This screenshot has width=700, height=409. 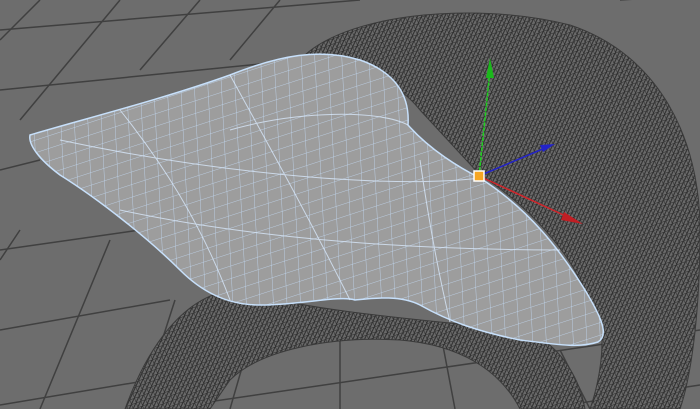 I want to click on pivot-handle, so click(x=479, y=176).